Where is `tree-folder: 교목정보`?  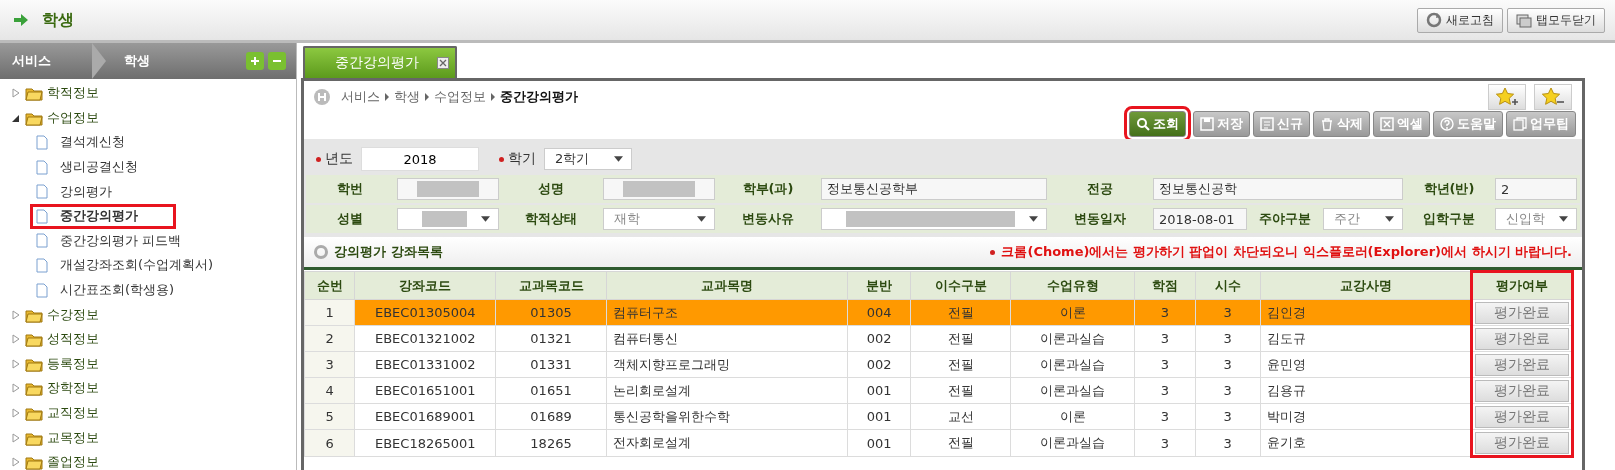
tree-folder: 교목정보 is located at coordinates (148, 437).